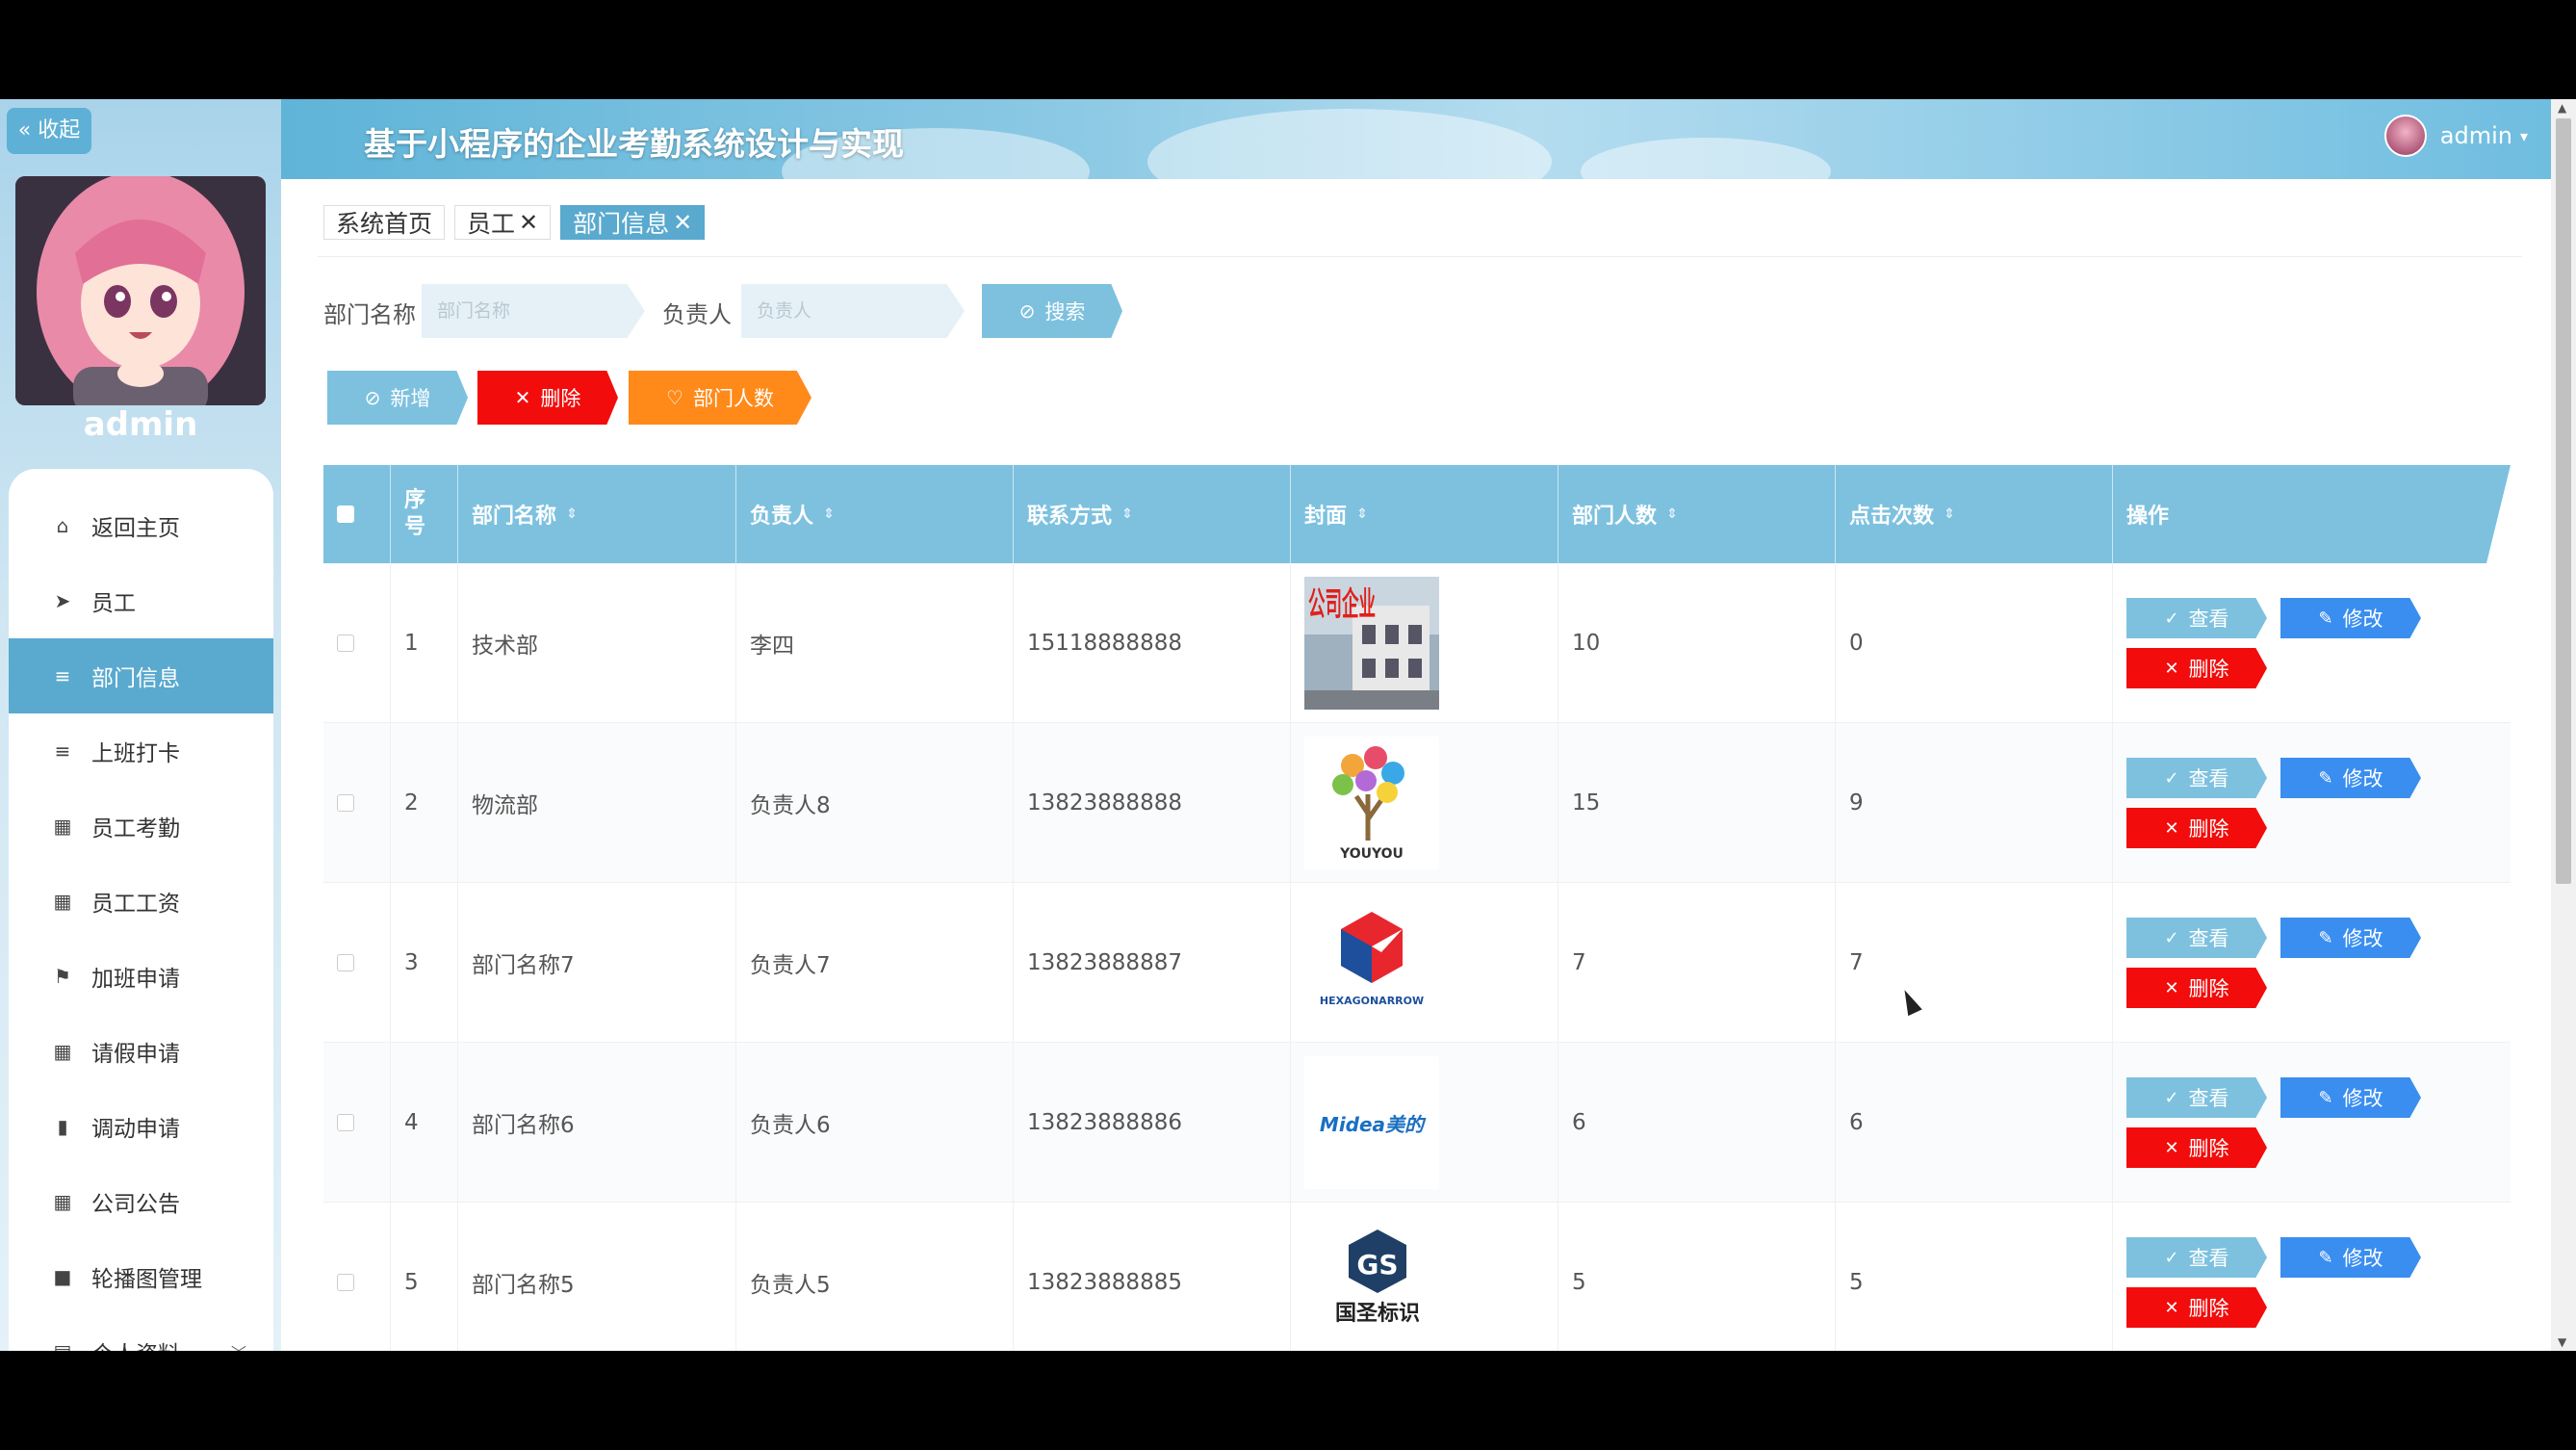 Image resolution: width=2576 pixels, height=1450 pixels. Describe the element at coordinates (697, 315) in the screenshot. I see `leader-label: 负责人` at that location.